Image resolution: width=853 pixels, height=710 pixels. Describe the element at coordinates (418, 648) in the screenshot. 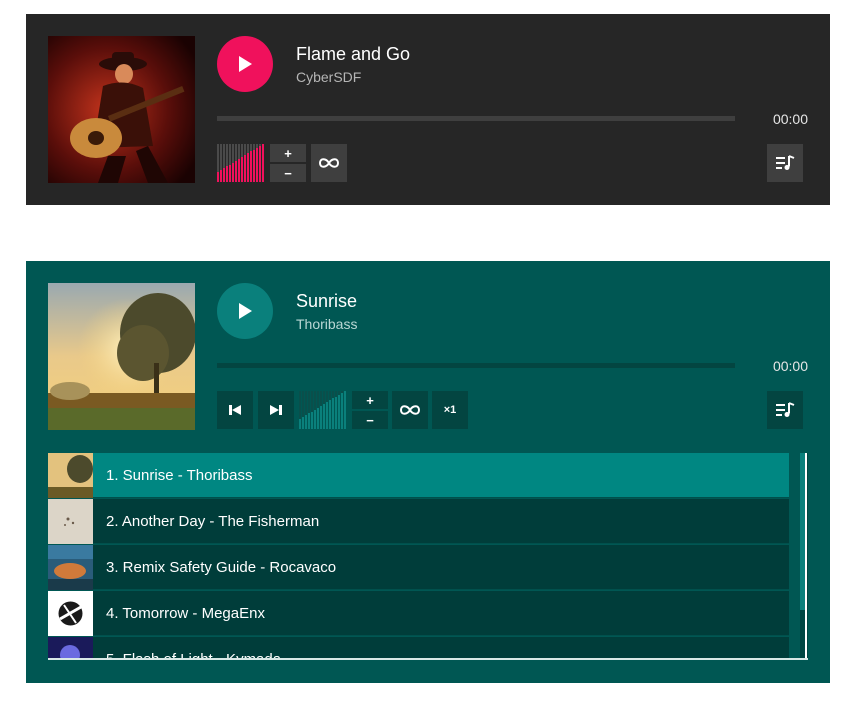

I see `playlist-item: 5. Flash of Light - Kymada` at that location.